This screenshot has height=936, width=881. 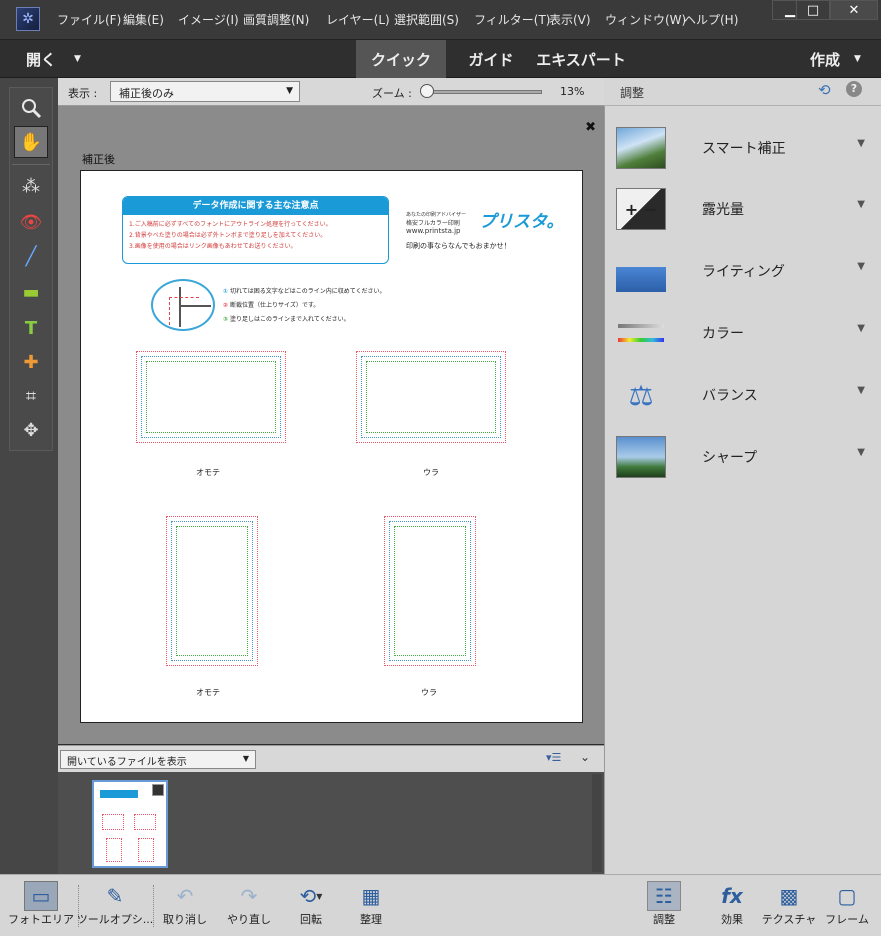 I want to click on view-label: 表示 :, so click(x=83, y=93).